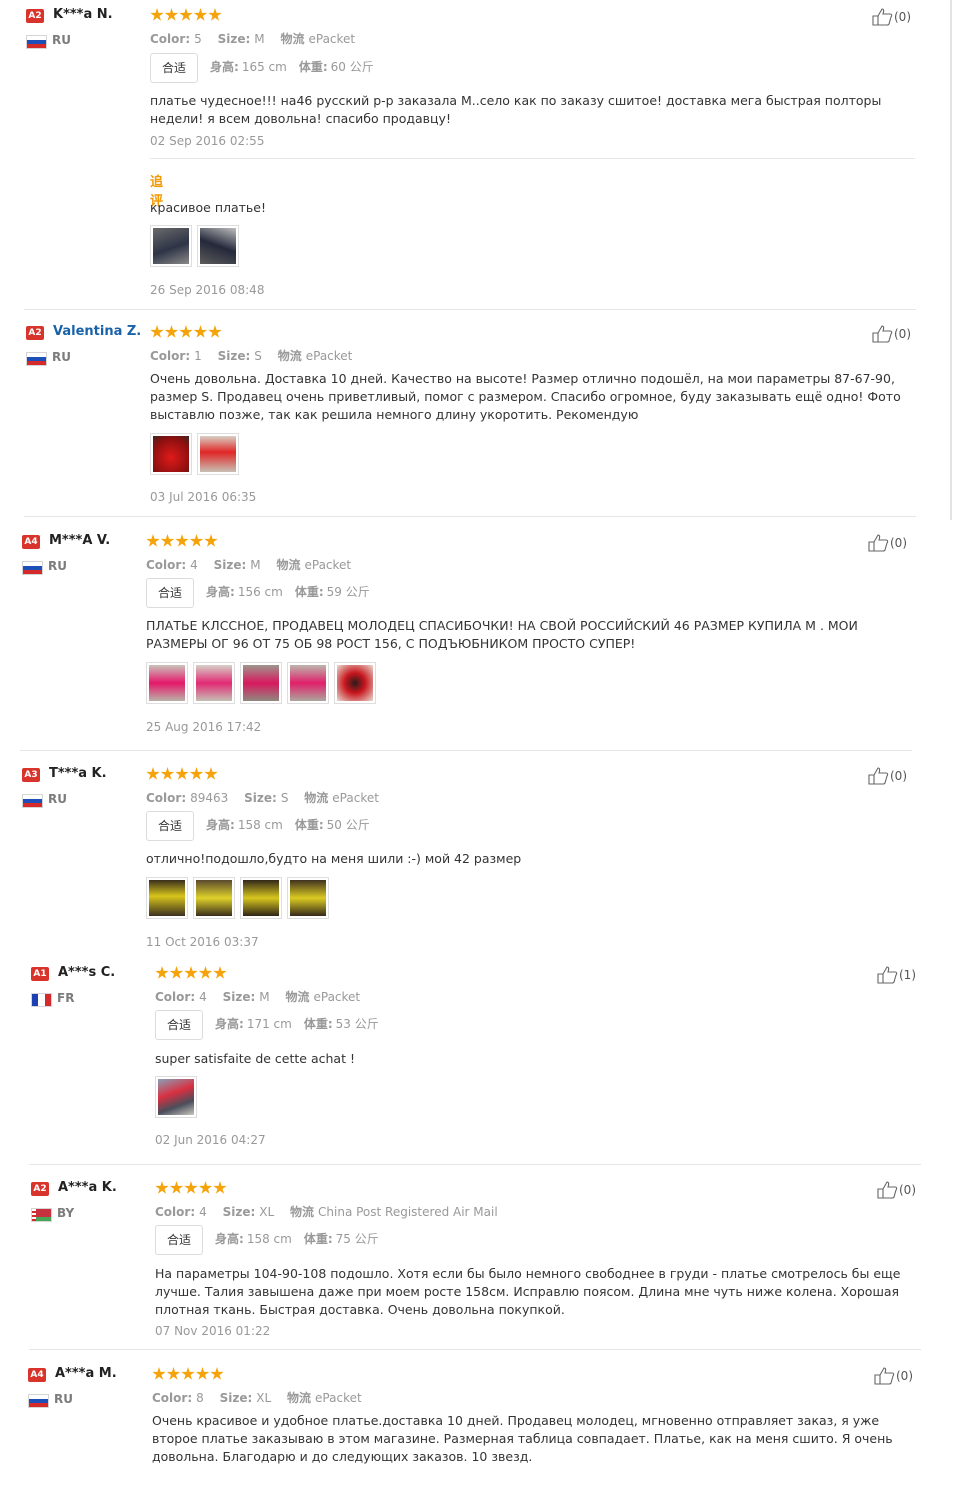 This screenshot has width=960, height=1500. I want to click on scrollbar-track, so click(951, 260).